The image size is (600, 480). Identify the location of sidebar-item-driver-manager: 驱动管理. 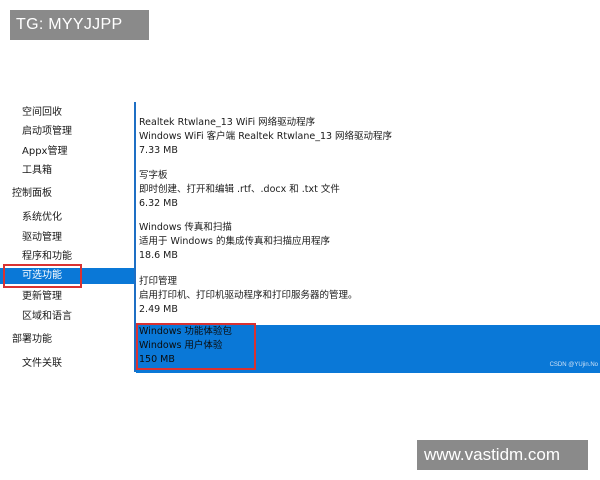
(67, 238).